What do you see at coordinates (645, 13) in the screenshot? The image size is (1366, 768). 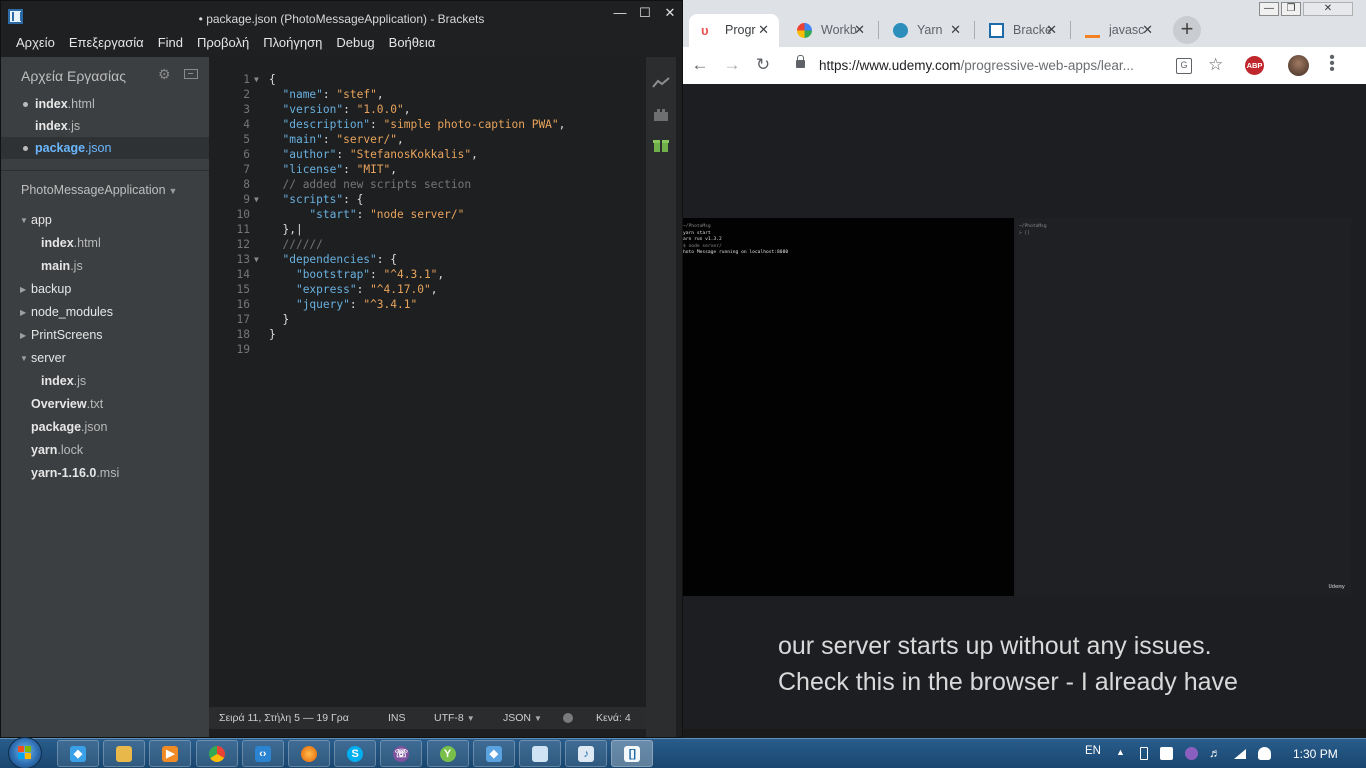 I see `maximize-button: ☐` at bounding box center [645, 13].